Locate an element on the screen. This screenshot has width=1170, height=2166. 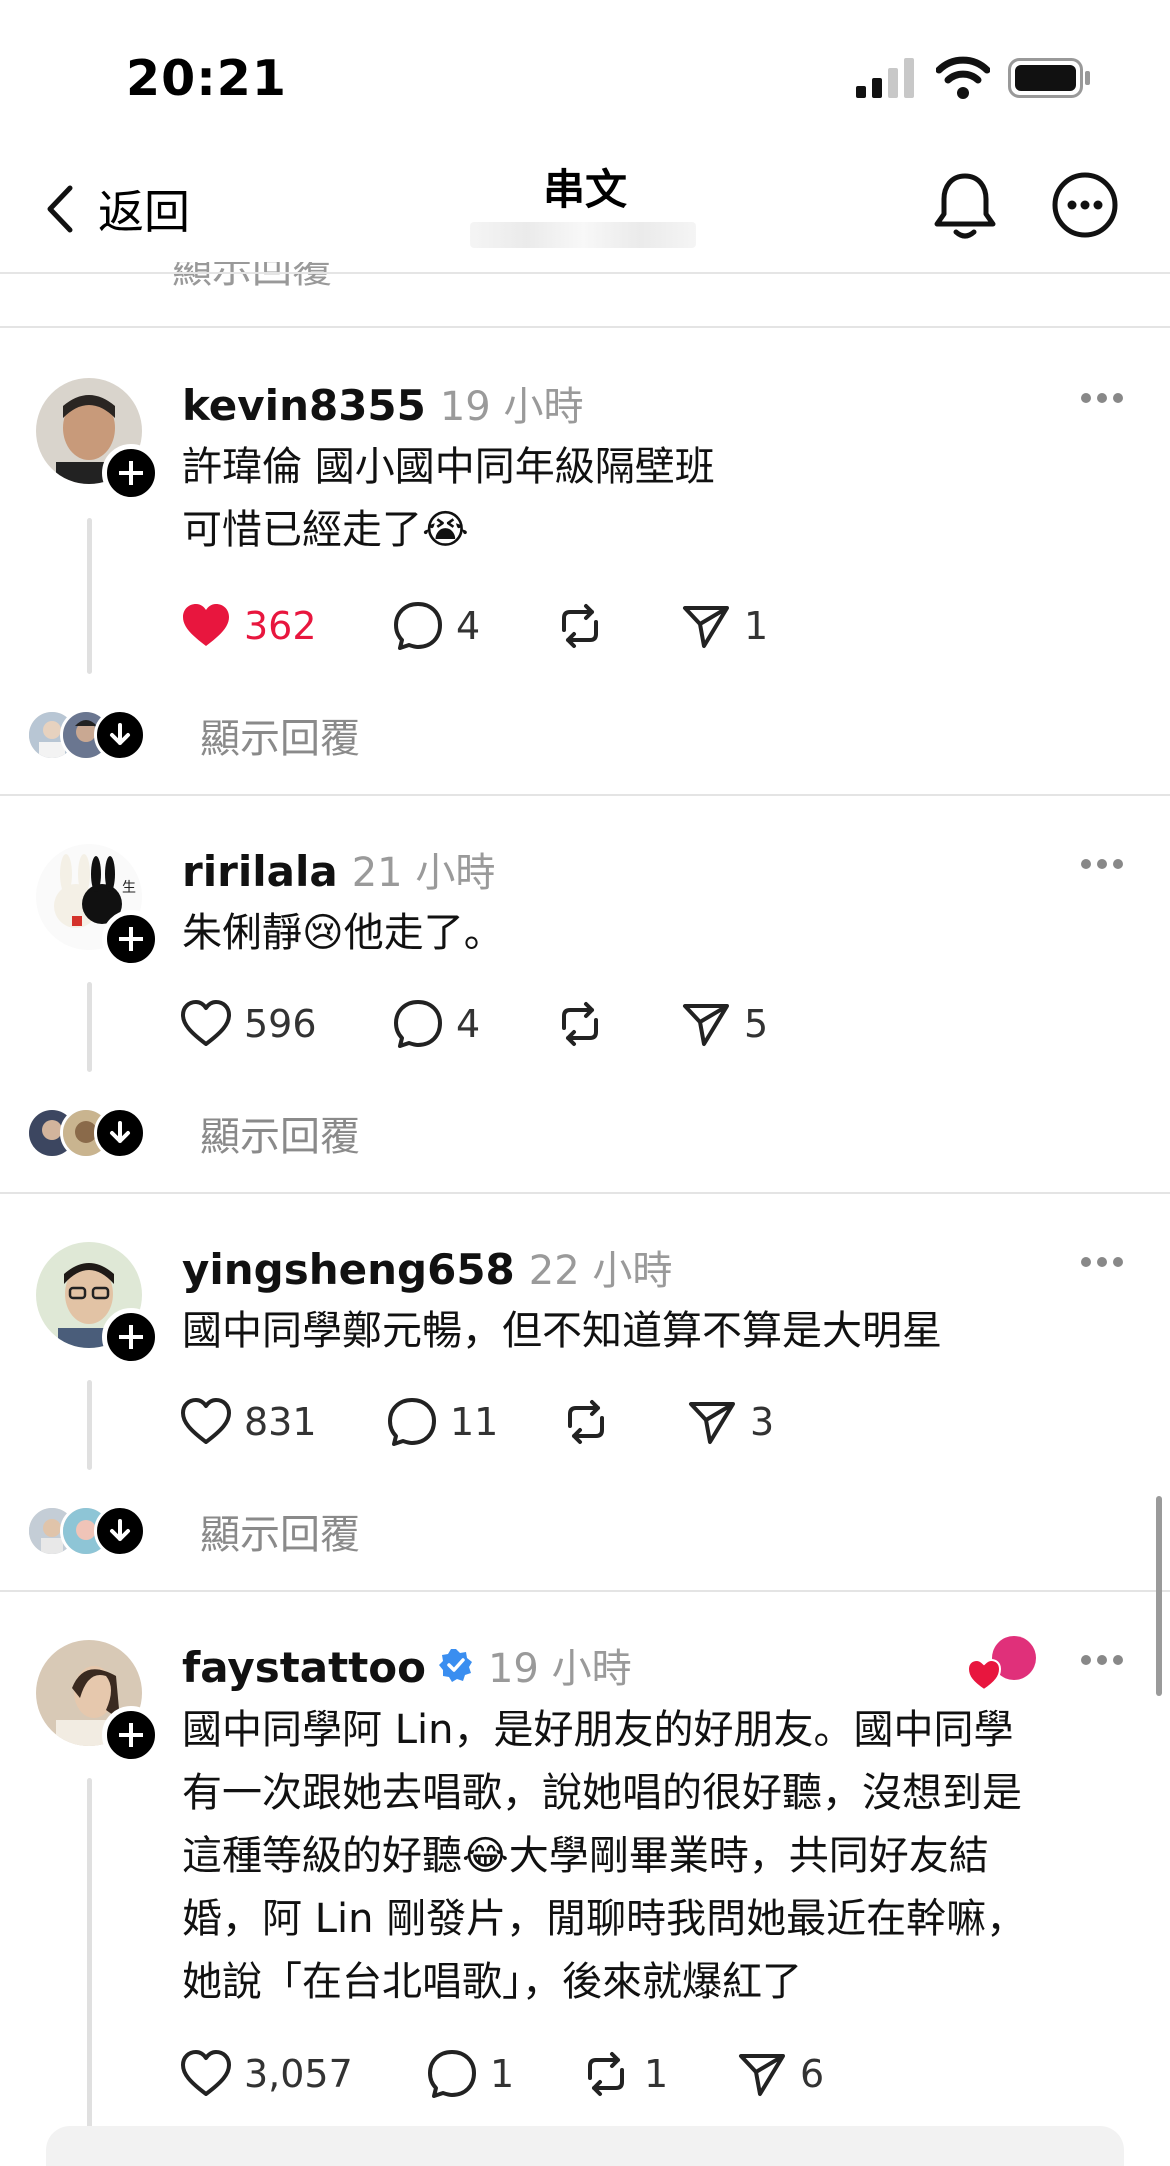
repost-count: 1 is located at coordinates (656, 2074).